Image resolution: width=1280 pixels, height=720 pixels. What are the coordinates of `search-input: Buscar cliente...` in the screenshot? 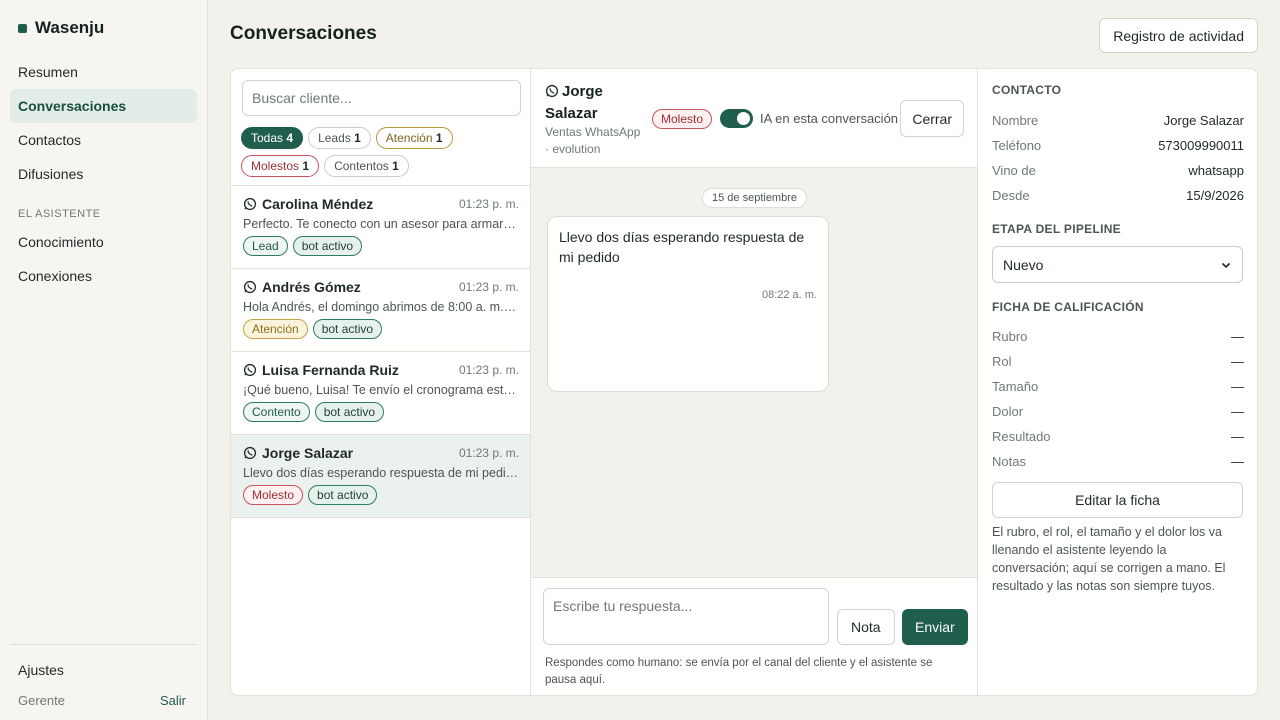 It's located at (381, 98).